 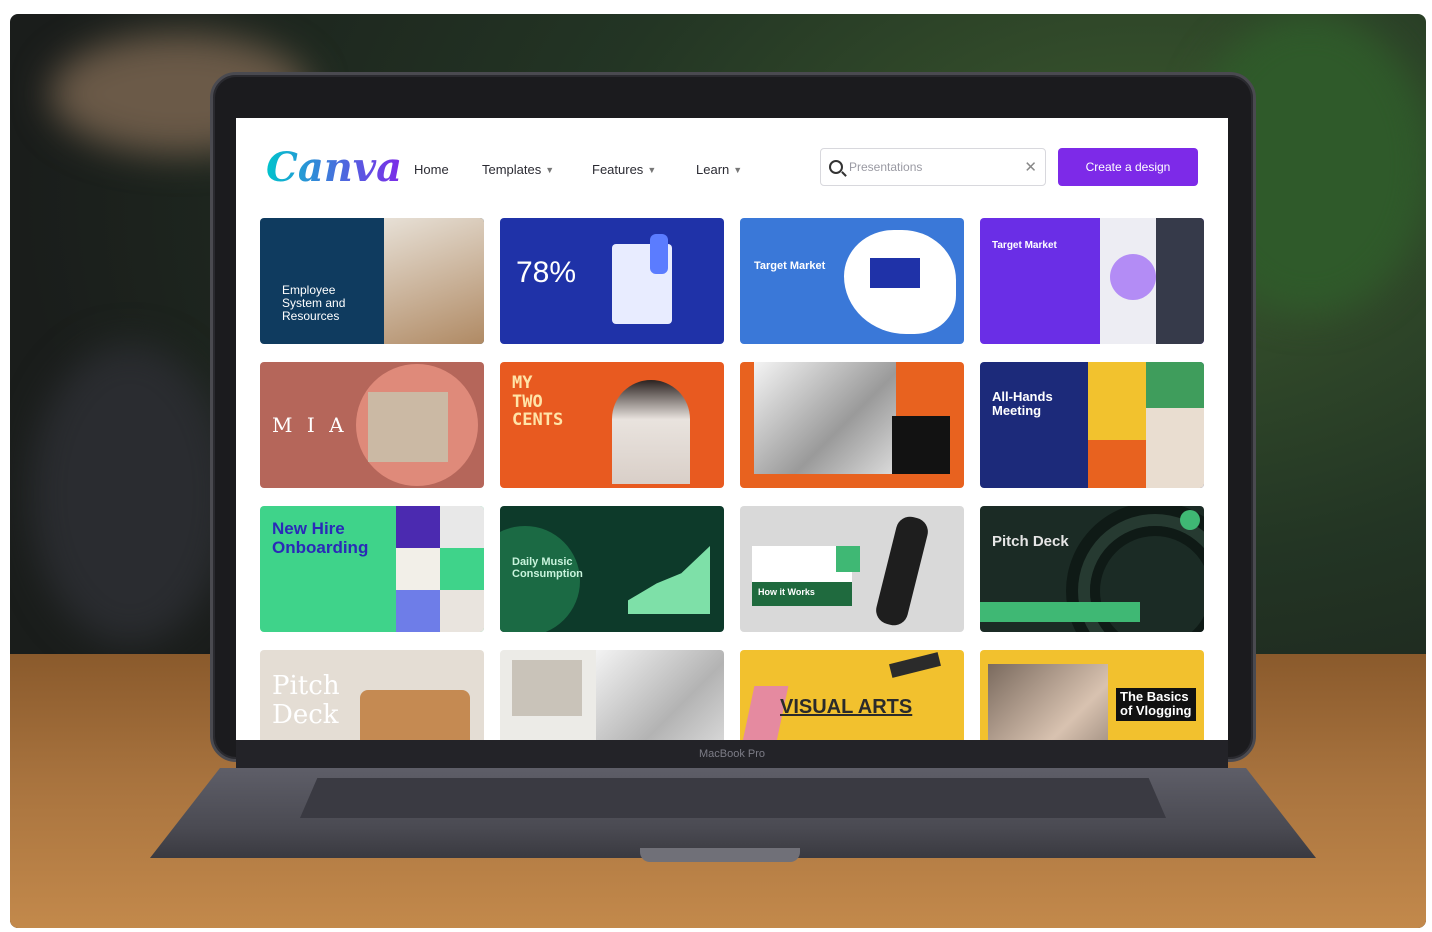 What do you see at coordinates (1092, 425) in the screenshot?
I see `template-card: All-Hands Meeting` at bounding box center [1092, 425].